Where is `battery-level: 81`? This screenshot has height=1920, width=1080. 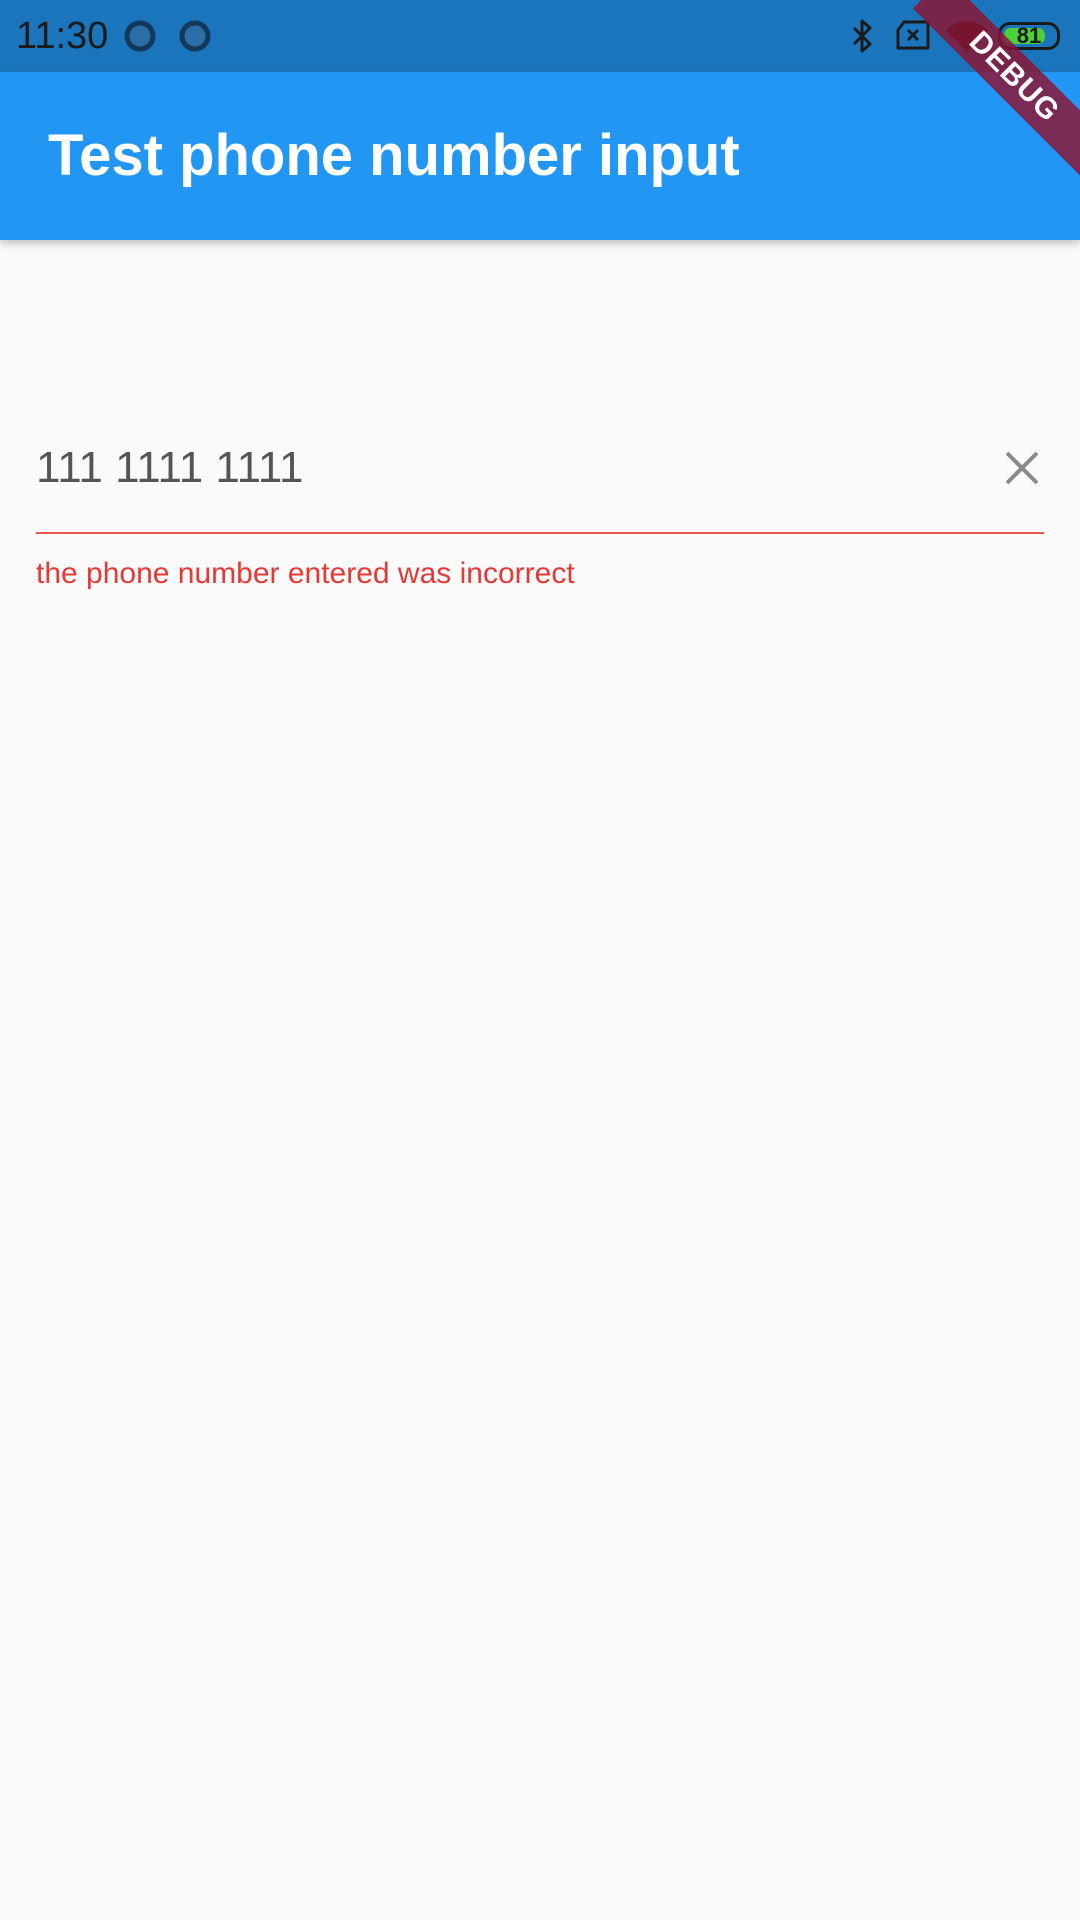 battery-level: 81 is located at coordinates (1029, 35).